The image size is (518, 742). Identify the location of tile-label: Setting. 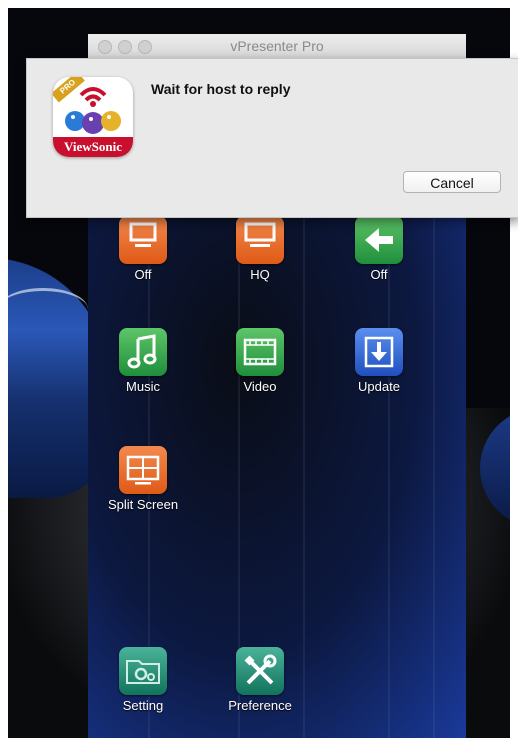
(143, 705).